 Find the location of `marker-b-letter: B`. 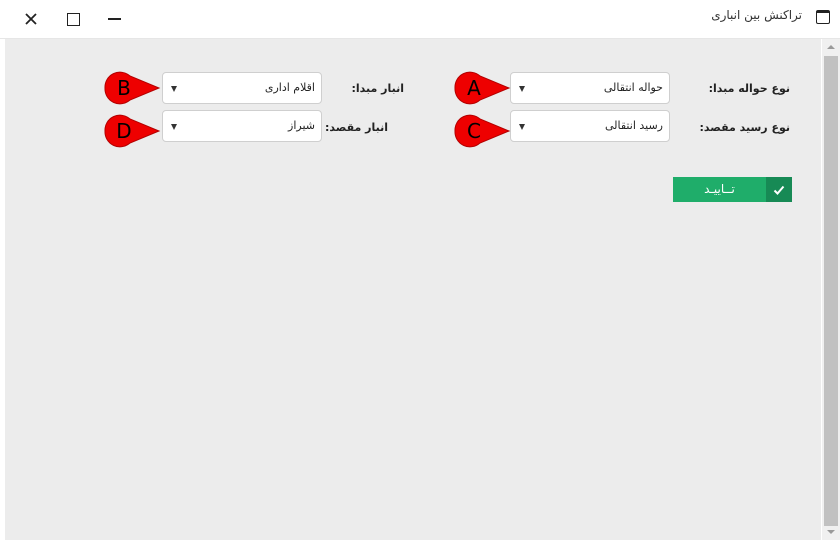

marker-b-letter: B is located at coordinates (124, 88).